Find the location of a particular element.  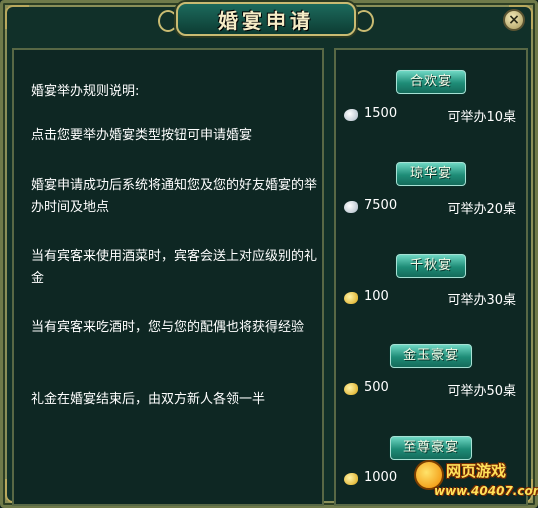

cost-value: 100 is located at coordinates (376, 296).